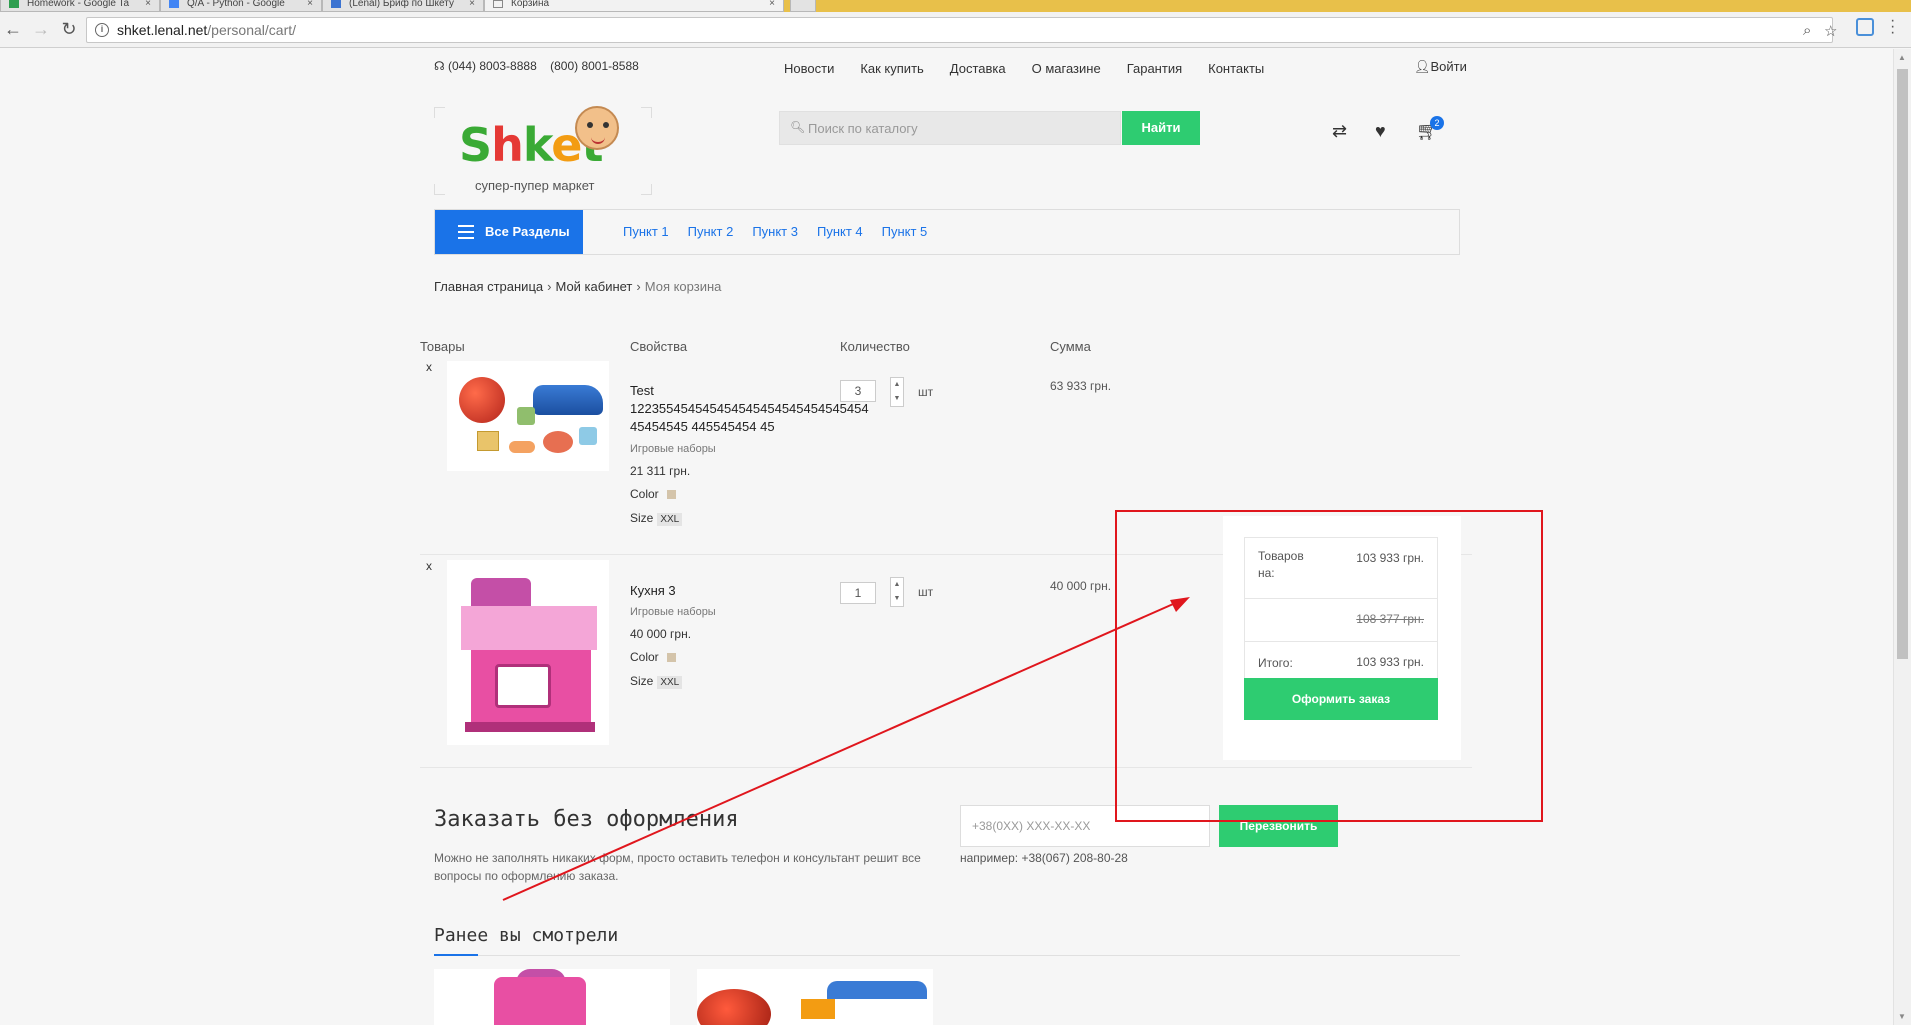  I want to click on scrollbar-thumb, so click(1902, 364).